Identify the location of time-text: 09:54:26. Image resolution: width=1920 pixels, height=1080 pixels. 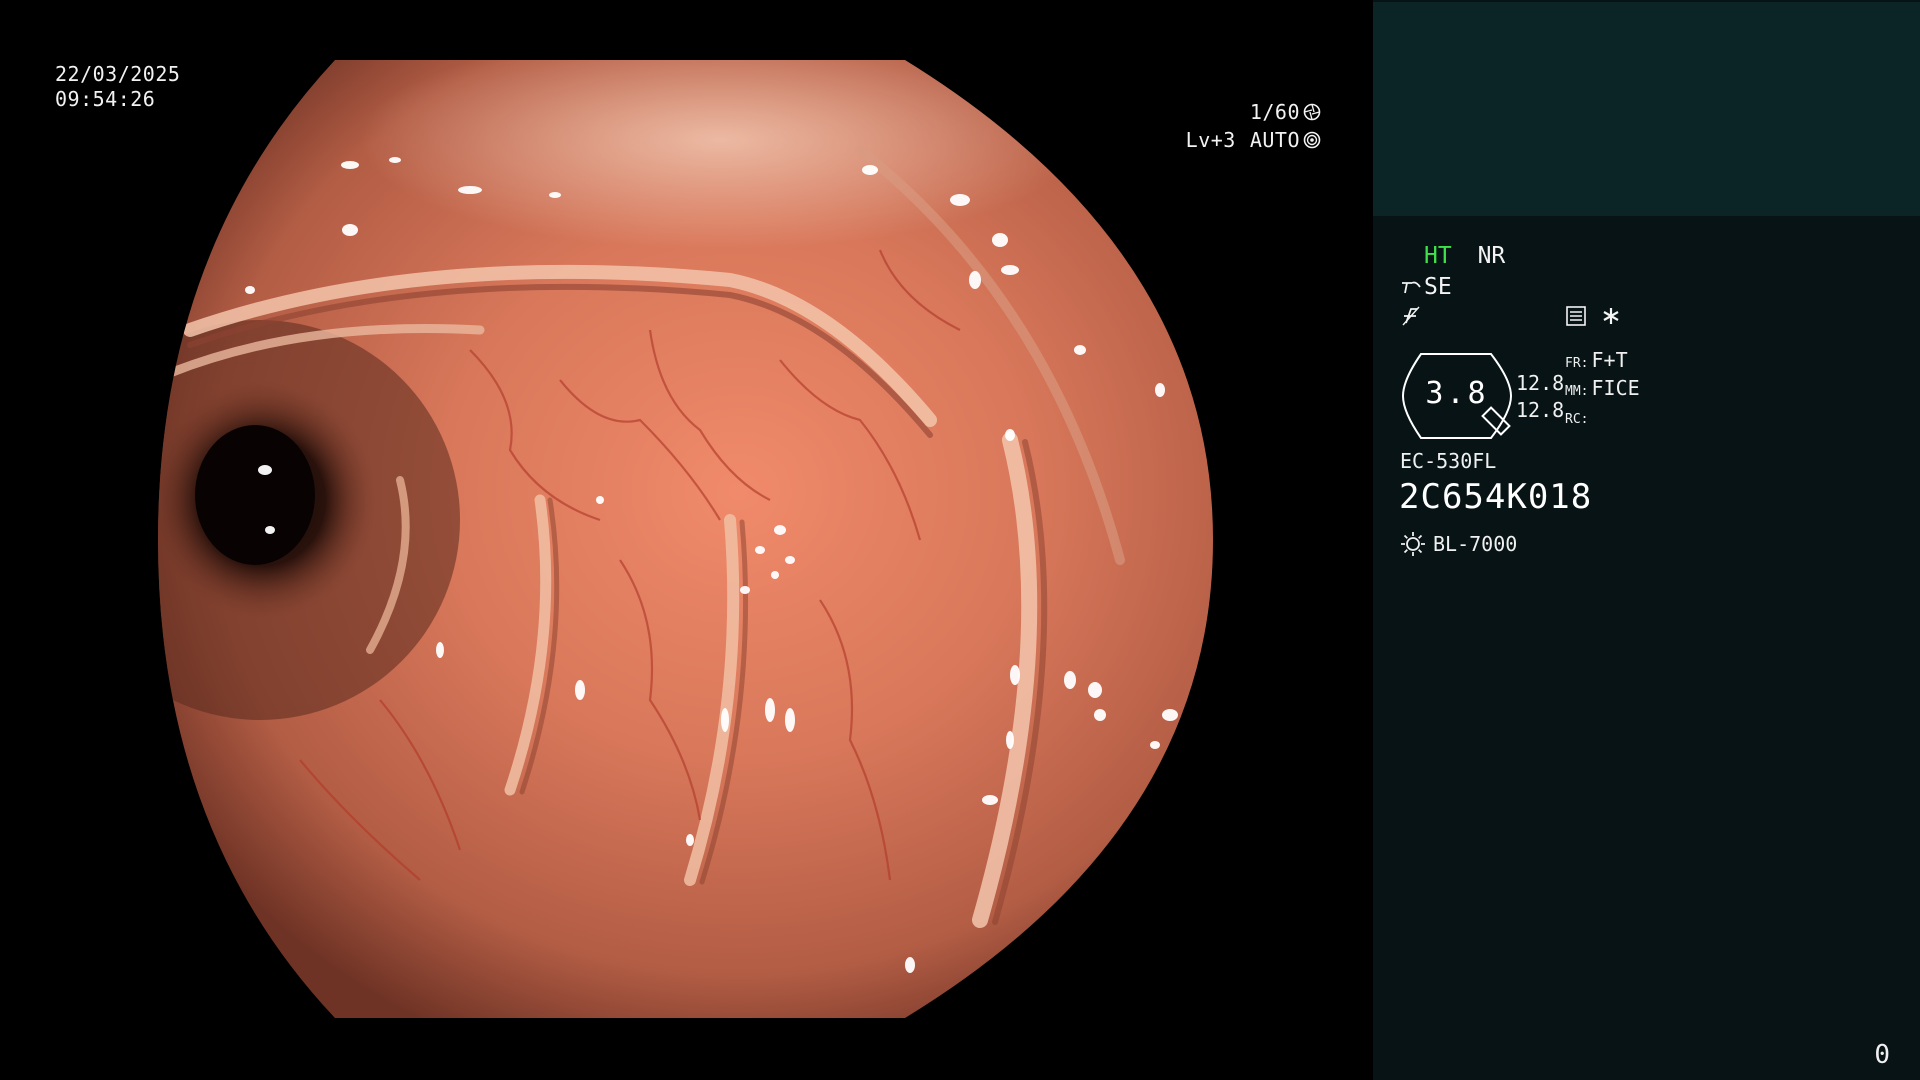
(105, 99).